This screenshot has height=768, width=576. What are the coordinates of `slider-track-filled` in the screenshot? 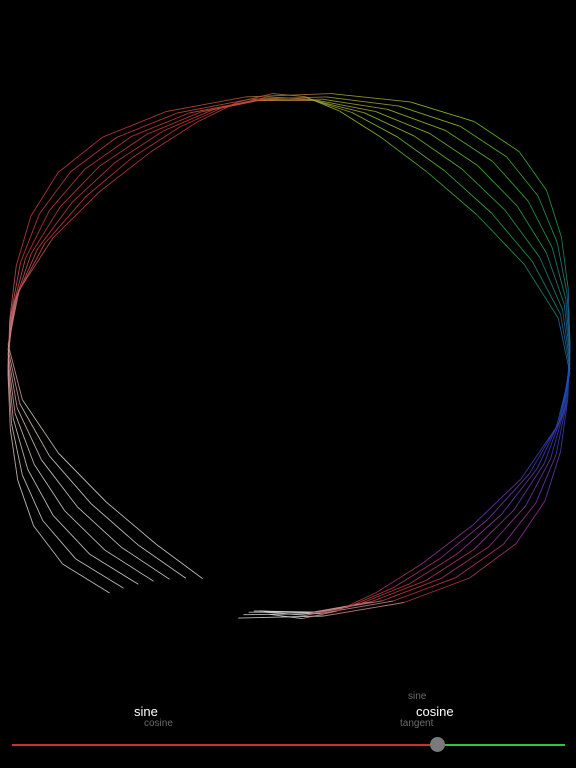 It's located at (221, 745).